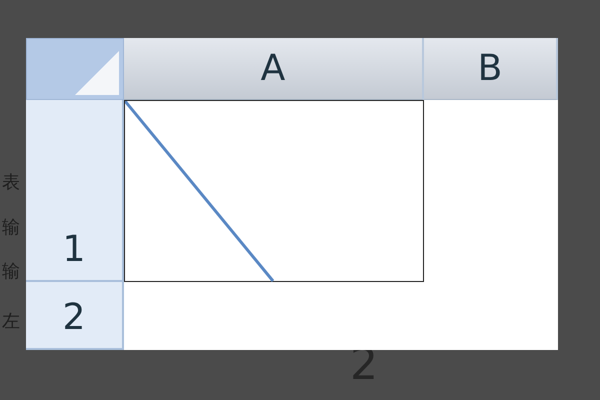 This screenshot has width=600, height=400. I want to click on column-header: A, so click(274, 69).